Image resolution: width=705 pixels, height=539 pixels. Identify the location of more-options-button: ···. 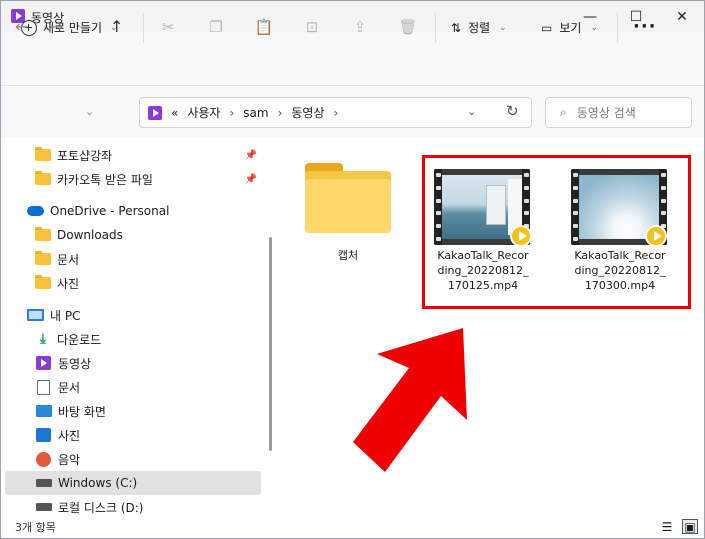
(645, 26).